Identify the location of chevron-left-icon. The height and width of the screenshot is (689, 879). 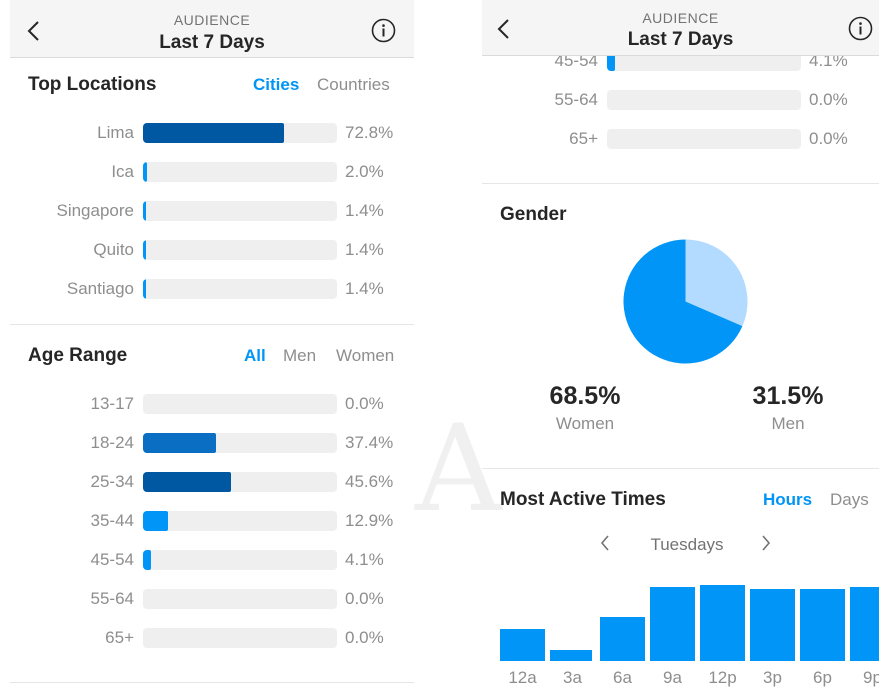
(605, 543).